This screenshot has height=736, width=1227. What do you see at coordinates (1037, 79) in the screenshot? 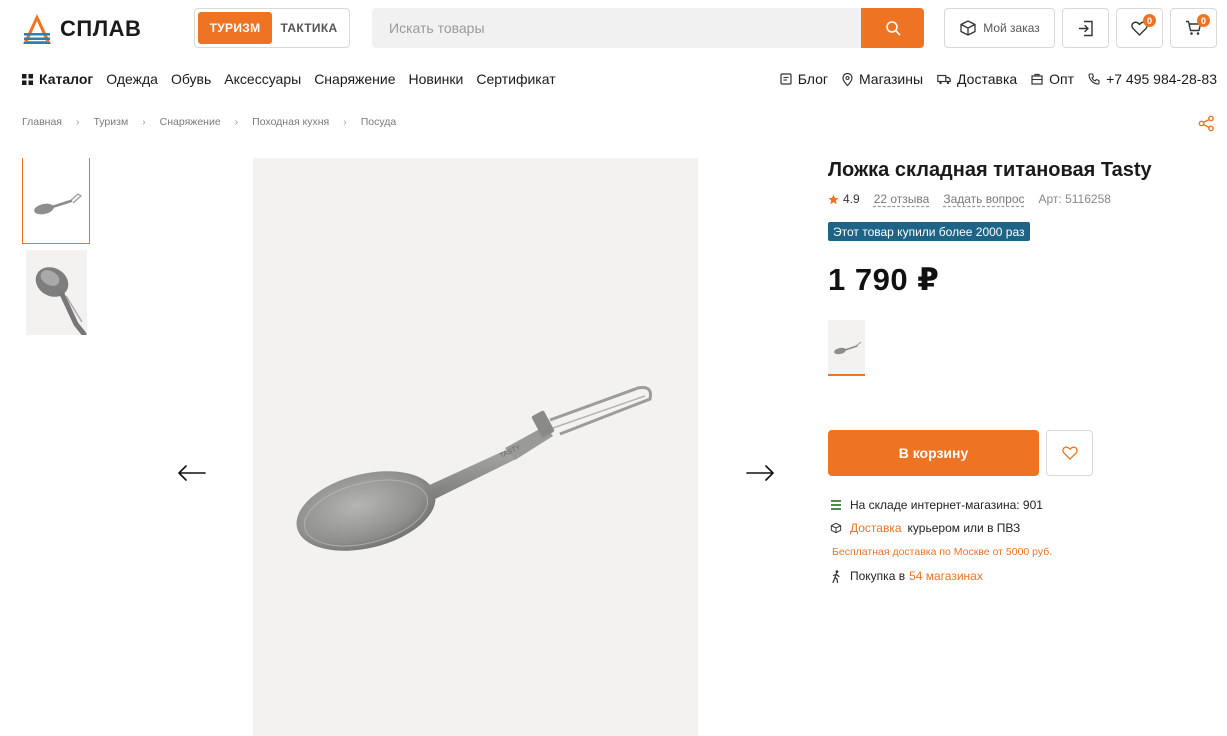
I see `wholesale-icon` at bounding box center [1037, 79].